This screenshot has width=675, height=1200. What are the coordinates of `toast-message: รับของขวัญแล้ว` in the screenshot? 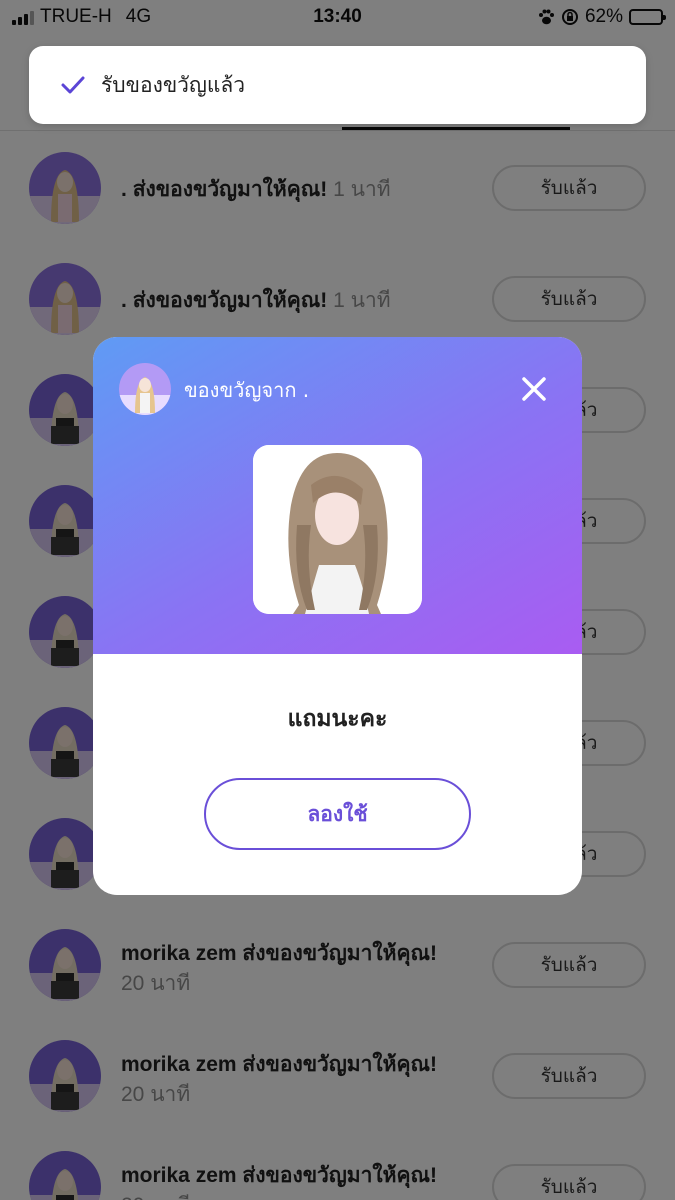 It's located at (173, 84).